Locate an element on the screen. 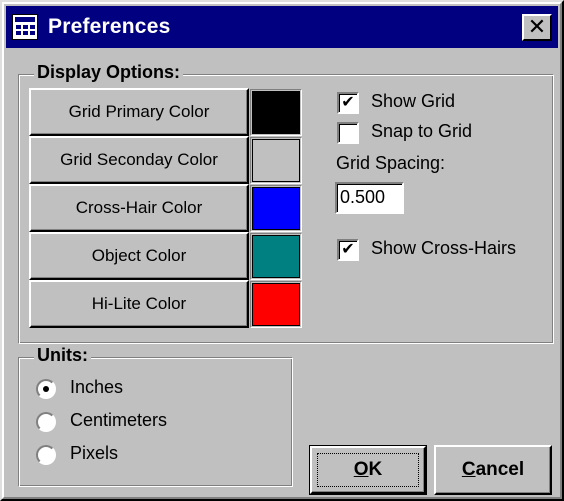 The width and height of the screenshot is (564, 501). show-grid-label: Show Grid is located at coordinates (413, 101).